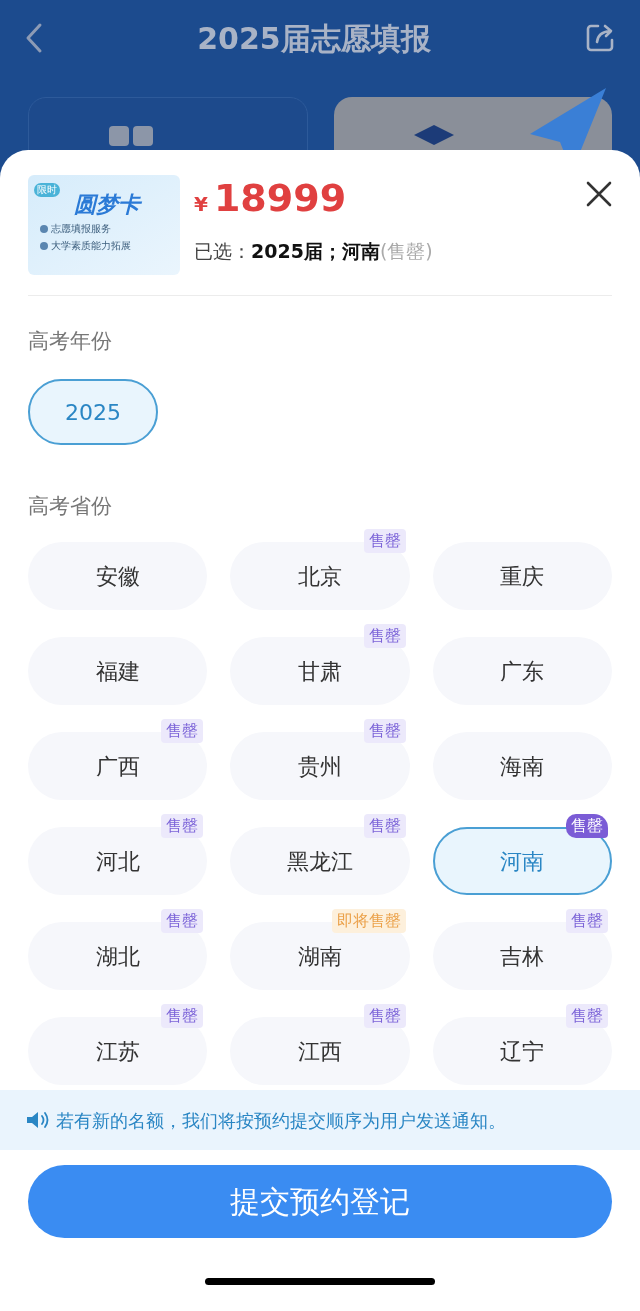 The height and width of the screenshot is (1311, 640). What do you see at coordinates (70, 506) in the screenshot?
I see `section-label: 高考省份` at bounding box center [70, 506].